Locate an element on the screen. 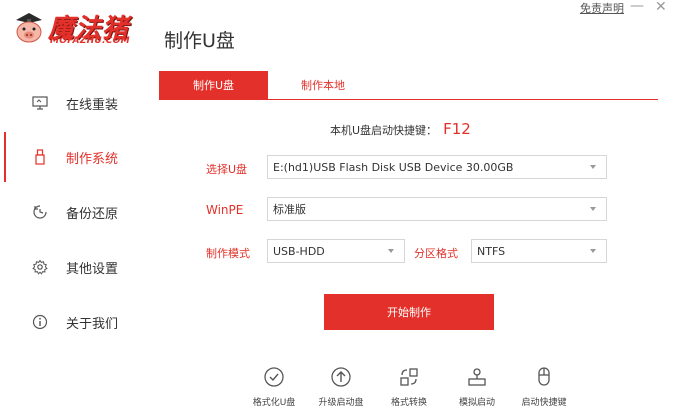 The width and height of the screenshot is (674, 418). gear-icon is located at coordinates (40, 267).